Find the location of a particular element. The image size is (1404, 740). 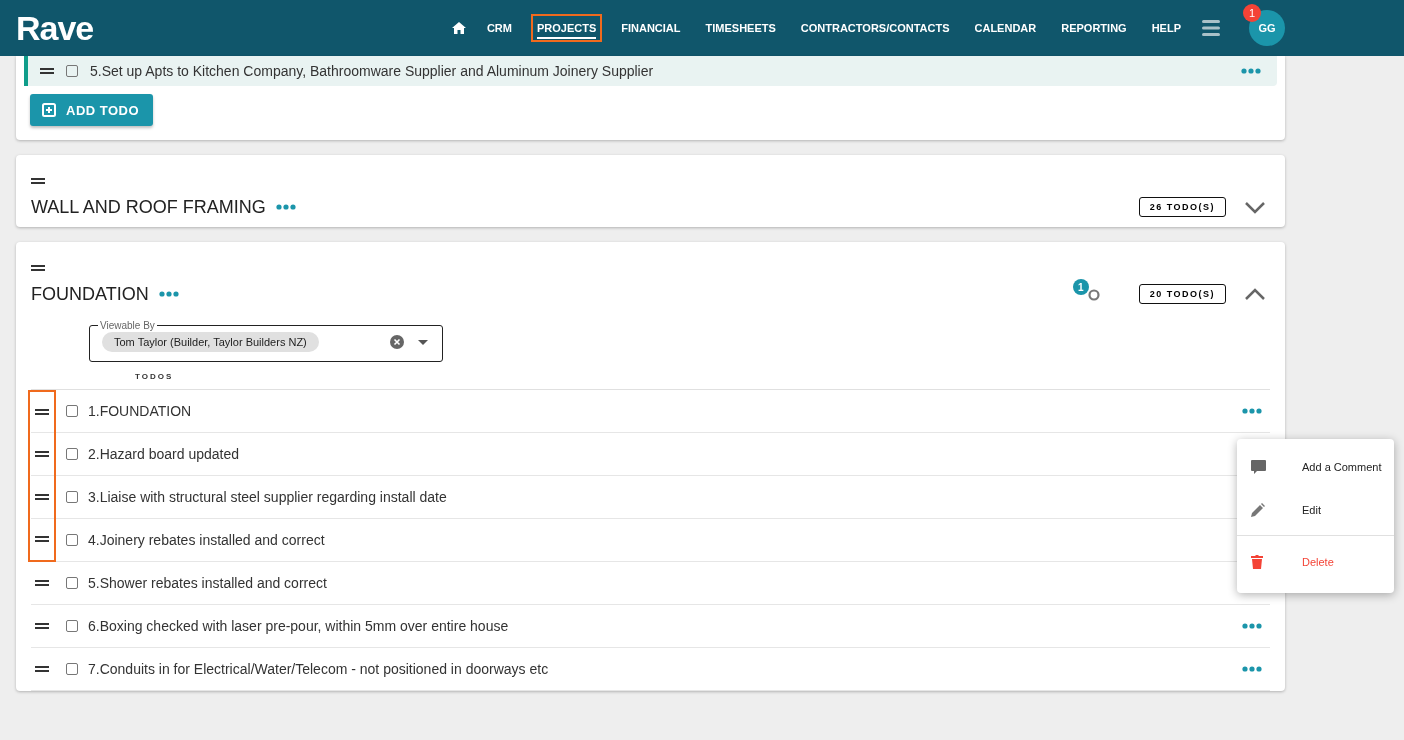

menu-icon is located at coordinates (1211, 28).